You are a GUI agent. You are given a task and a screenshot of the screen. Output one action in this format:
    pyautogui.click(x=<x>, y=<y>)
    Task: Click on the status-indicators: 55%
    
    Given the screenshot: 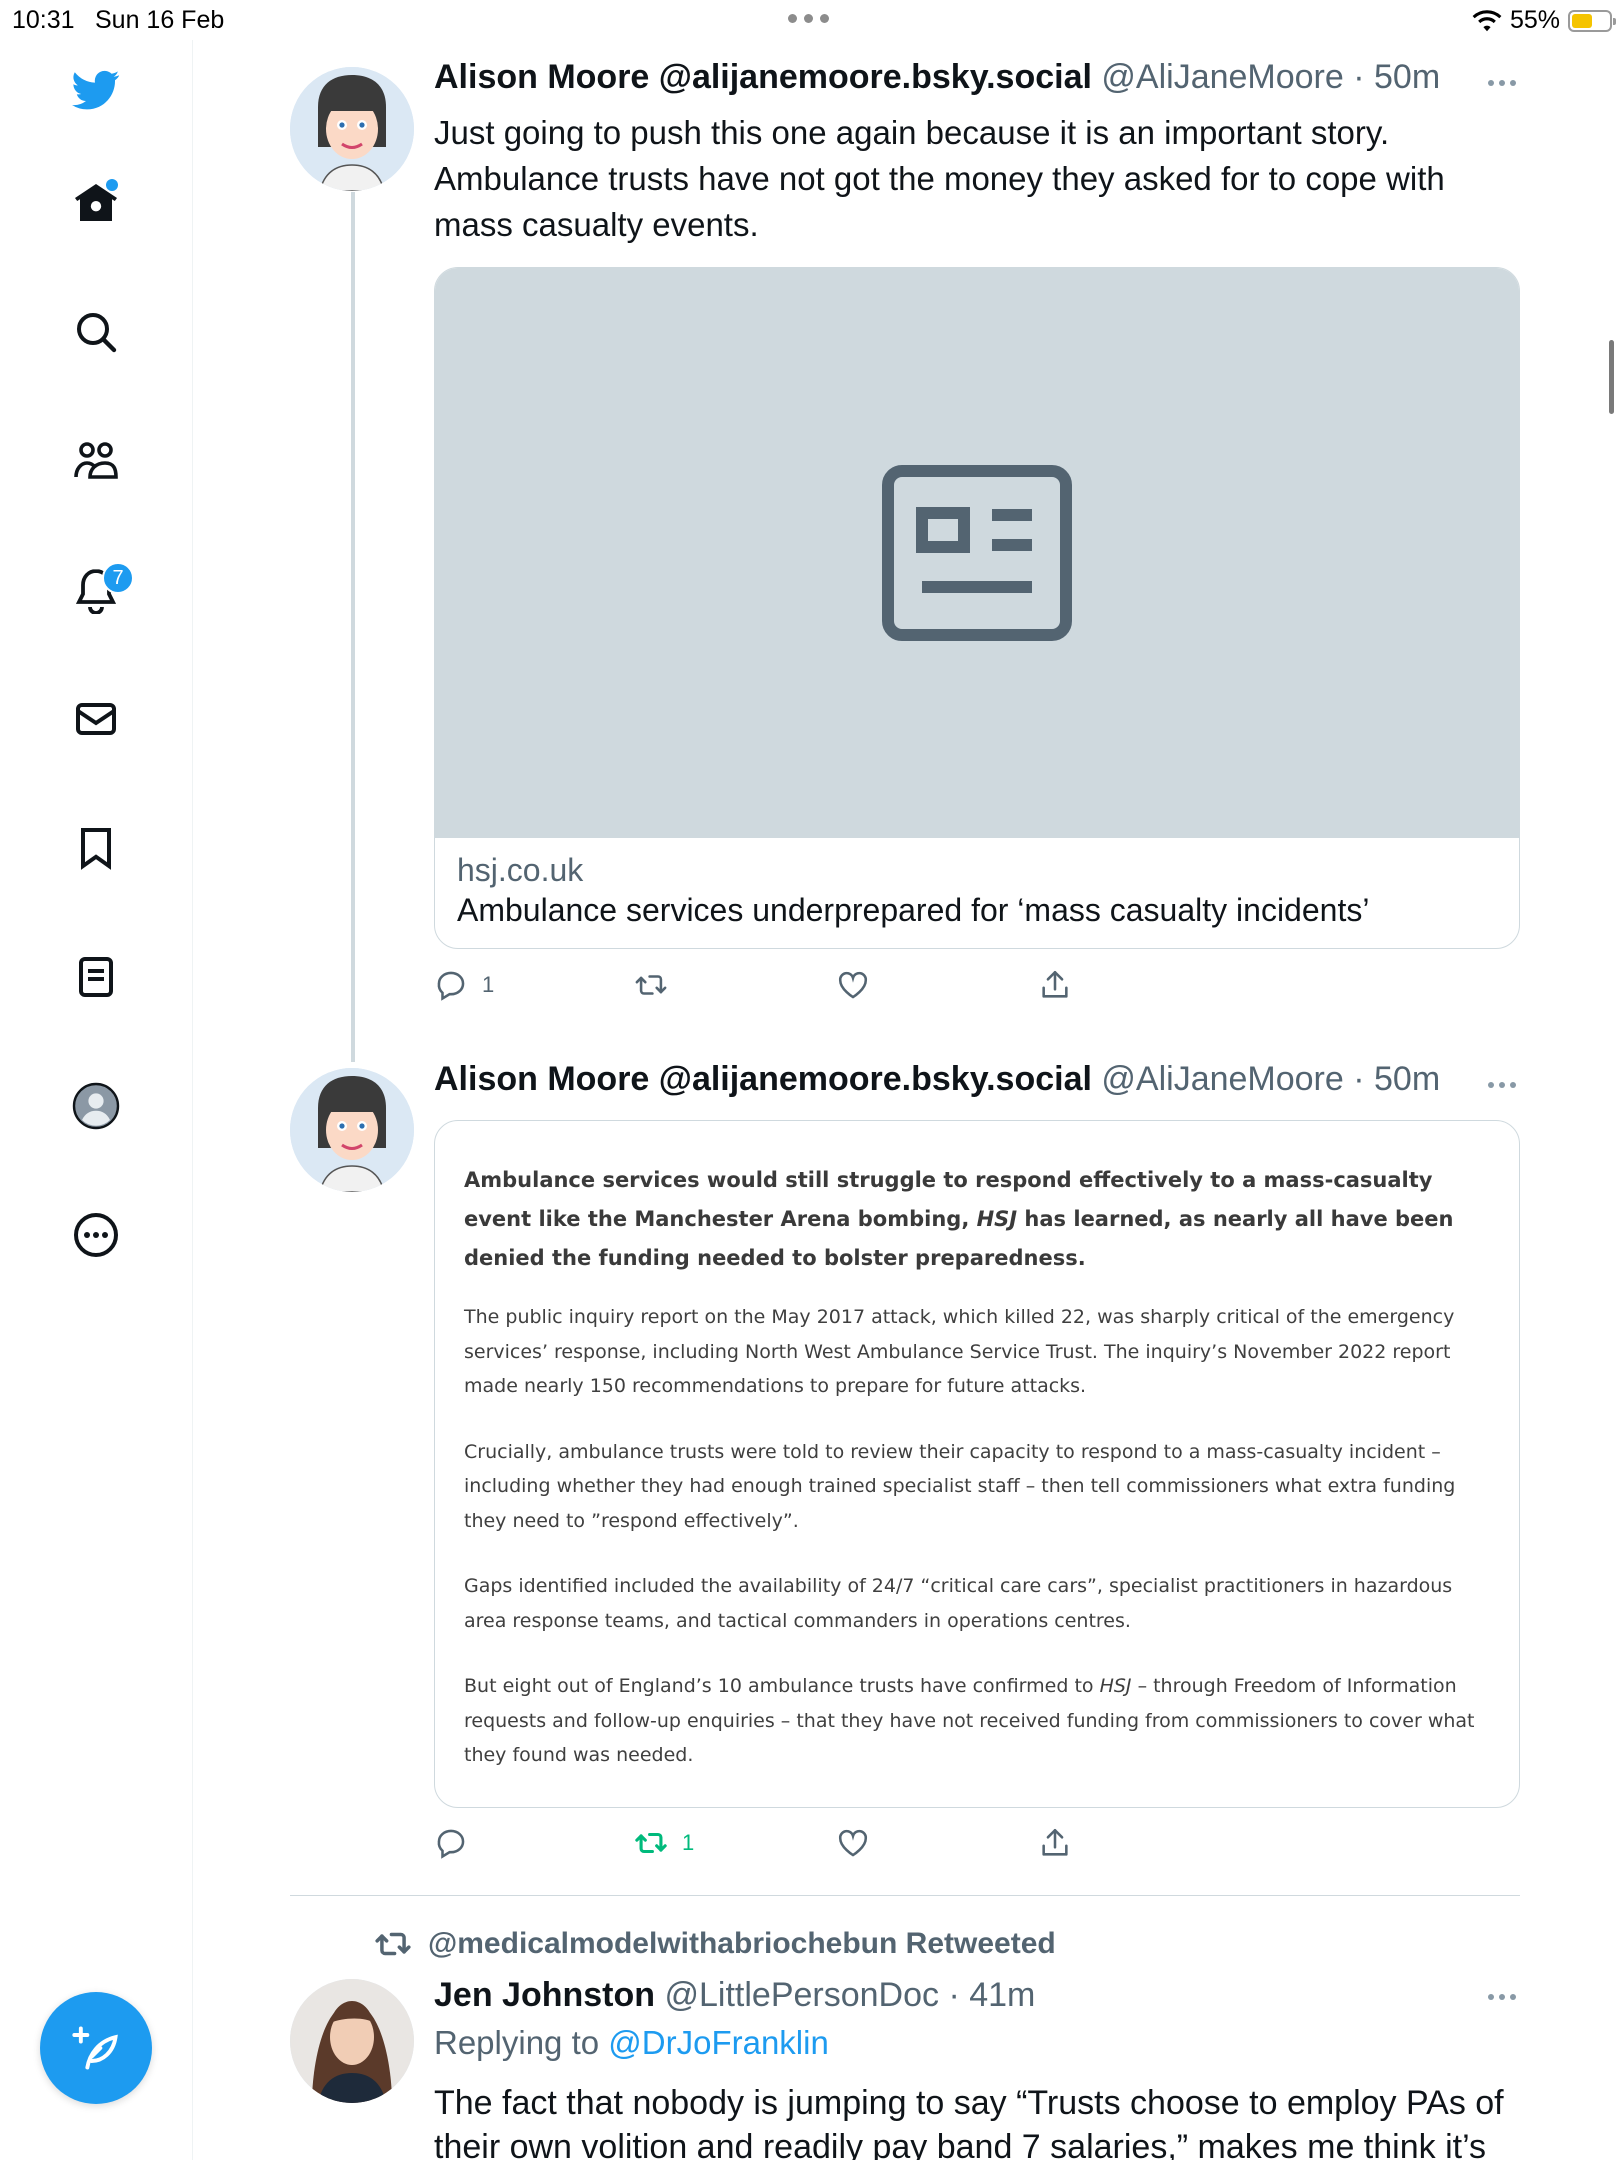 What is the action you would take?
    pyautogui.click(x=1544, y=20)
    